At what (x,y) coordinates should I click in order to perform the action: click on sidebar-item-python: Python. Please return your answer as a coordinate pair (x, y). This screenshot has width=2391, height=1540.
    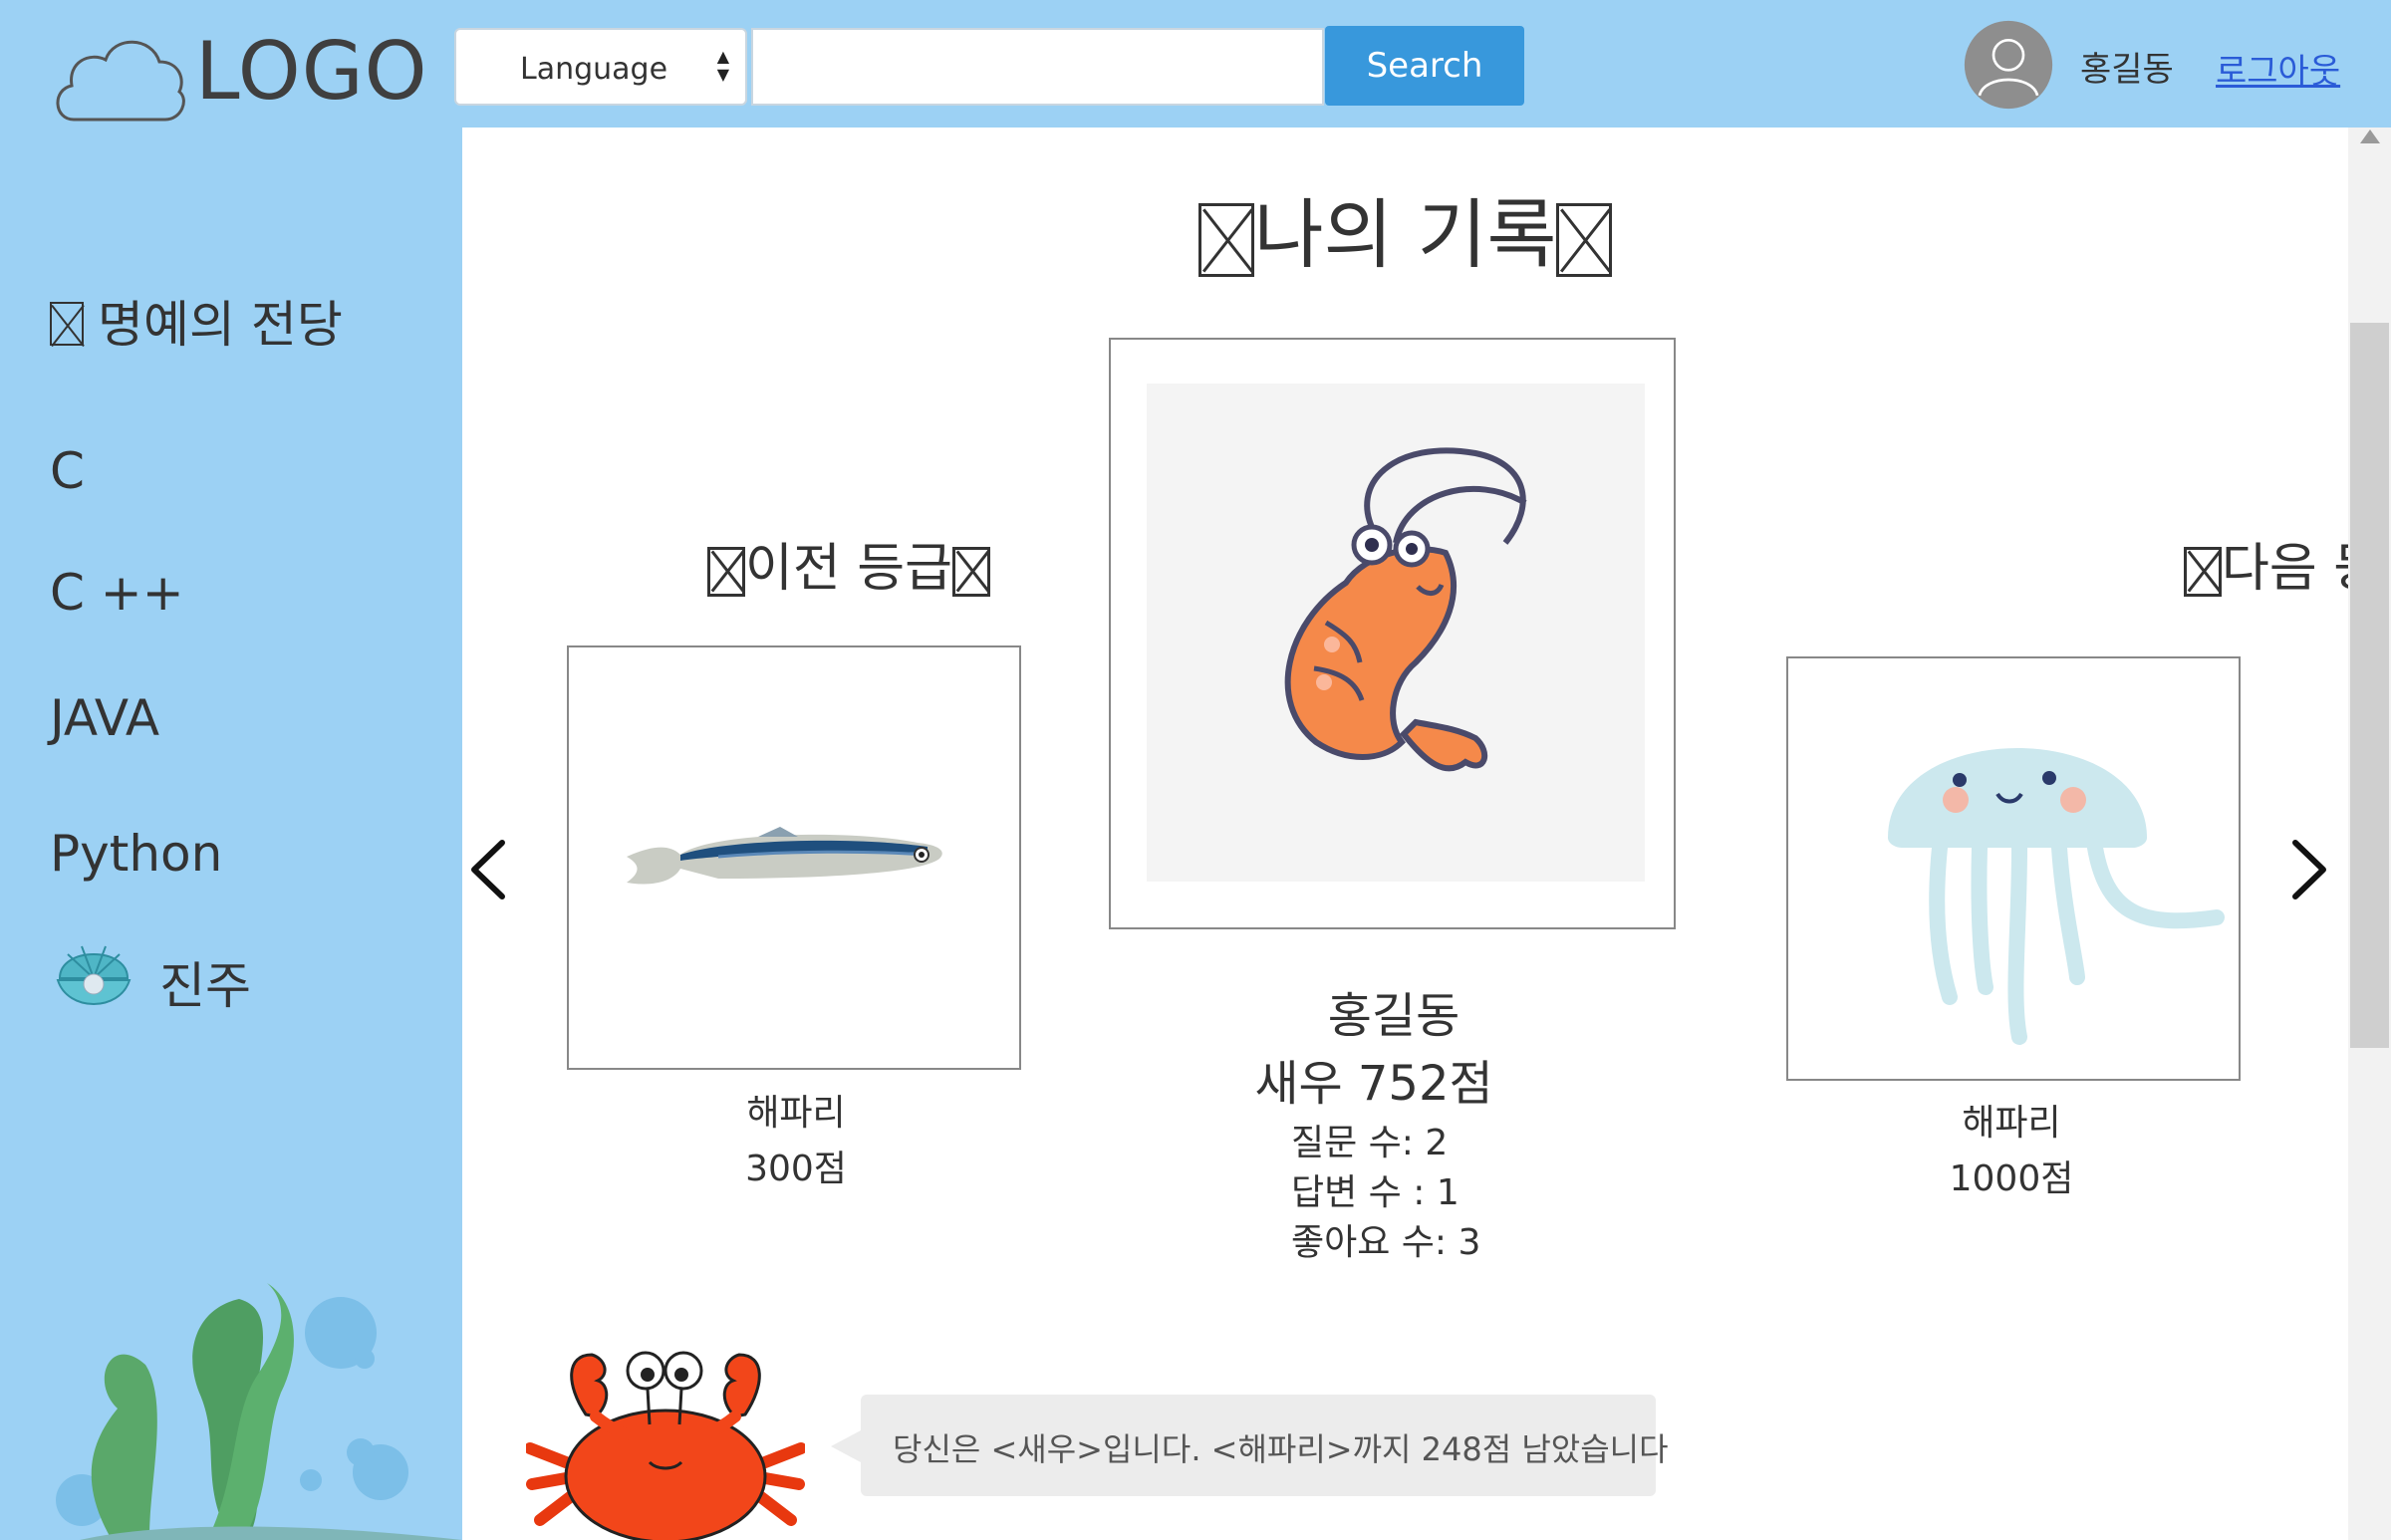
    Looking at the image, I should click on (136, 854).